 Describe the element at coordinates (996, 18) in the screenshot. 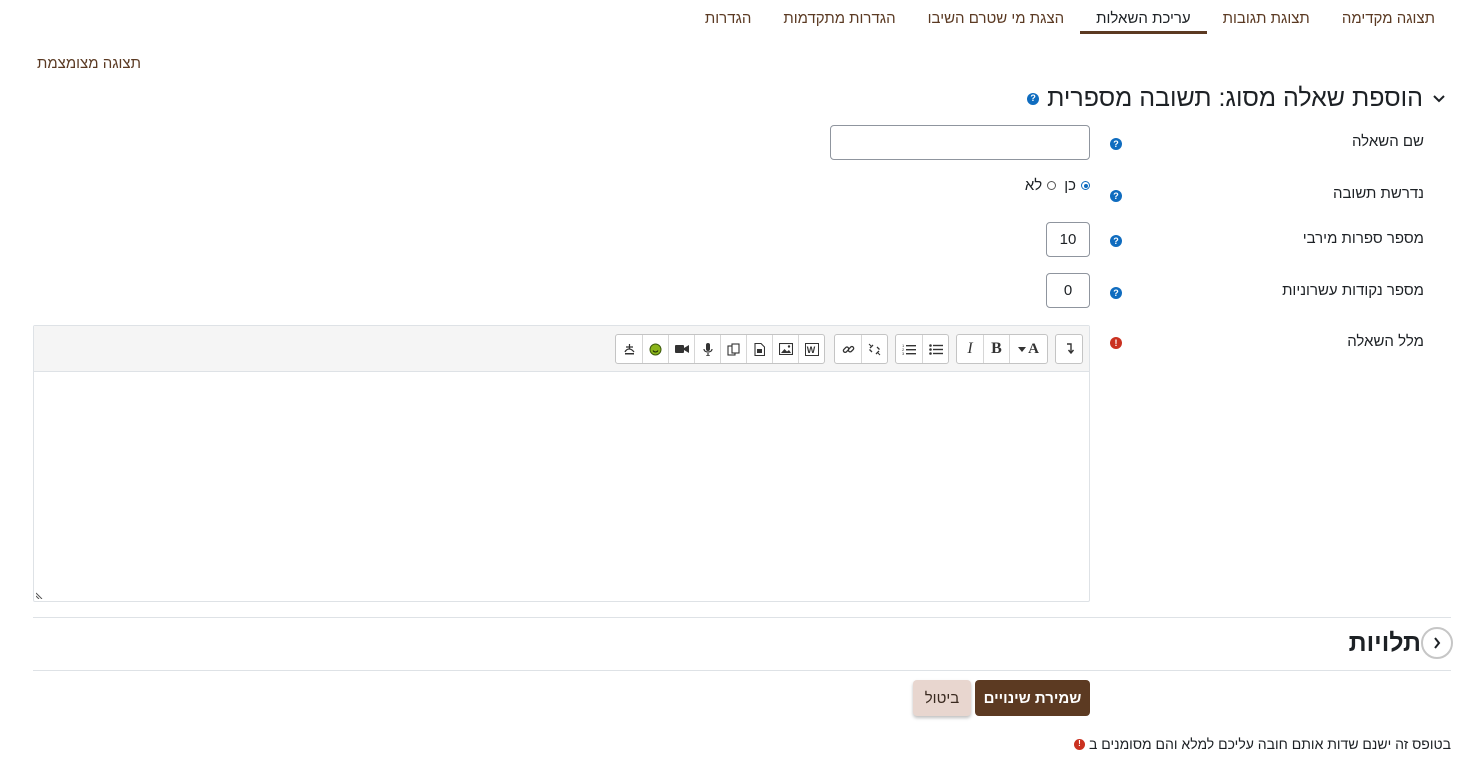

I see `tab-non-respondents: הצגת מי שטרם השיבו` at that location.